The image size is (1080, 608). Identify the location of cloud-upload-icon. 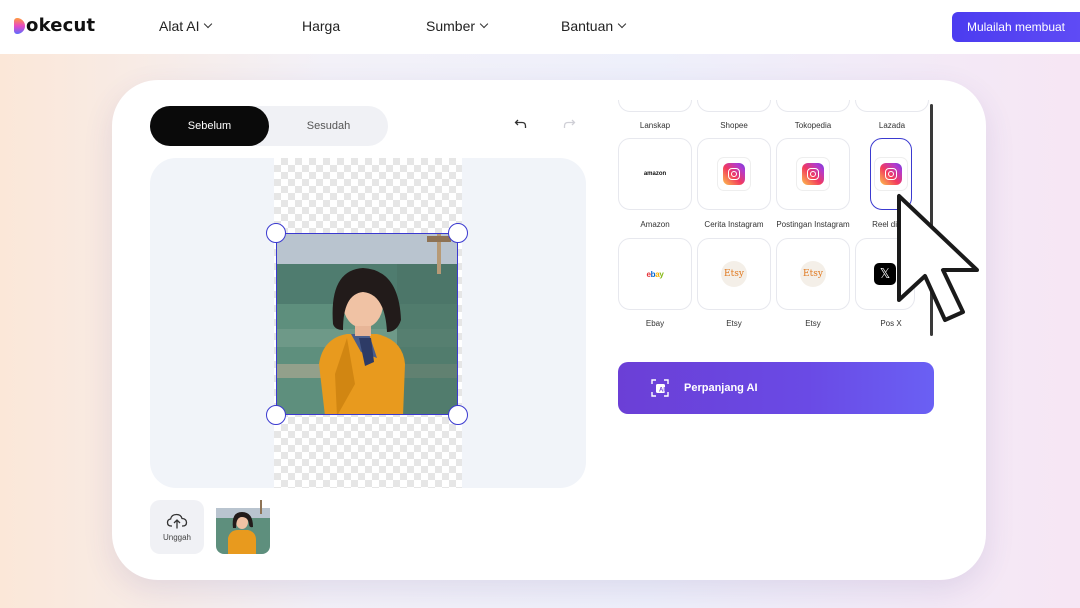
(177, 521).